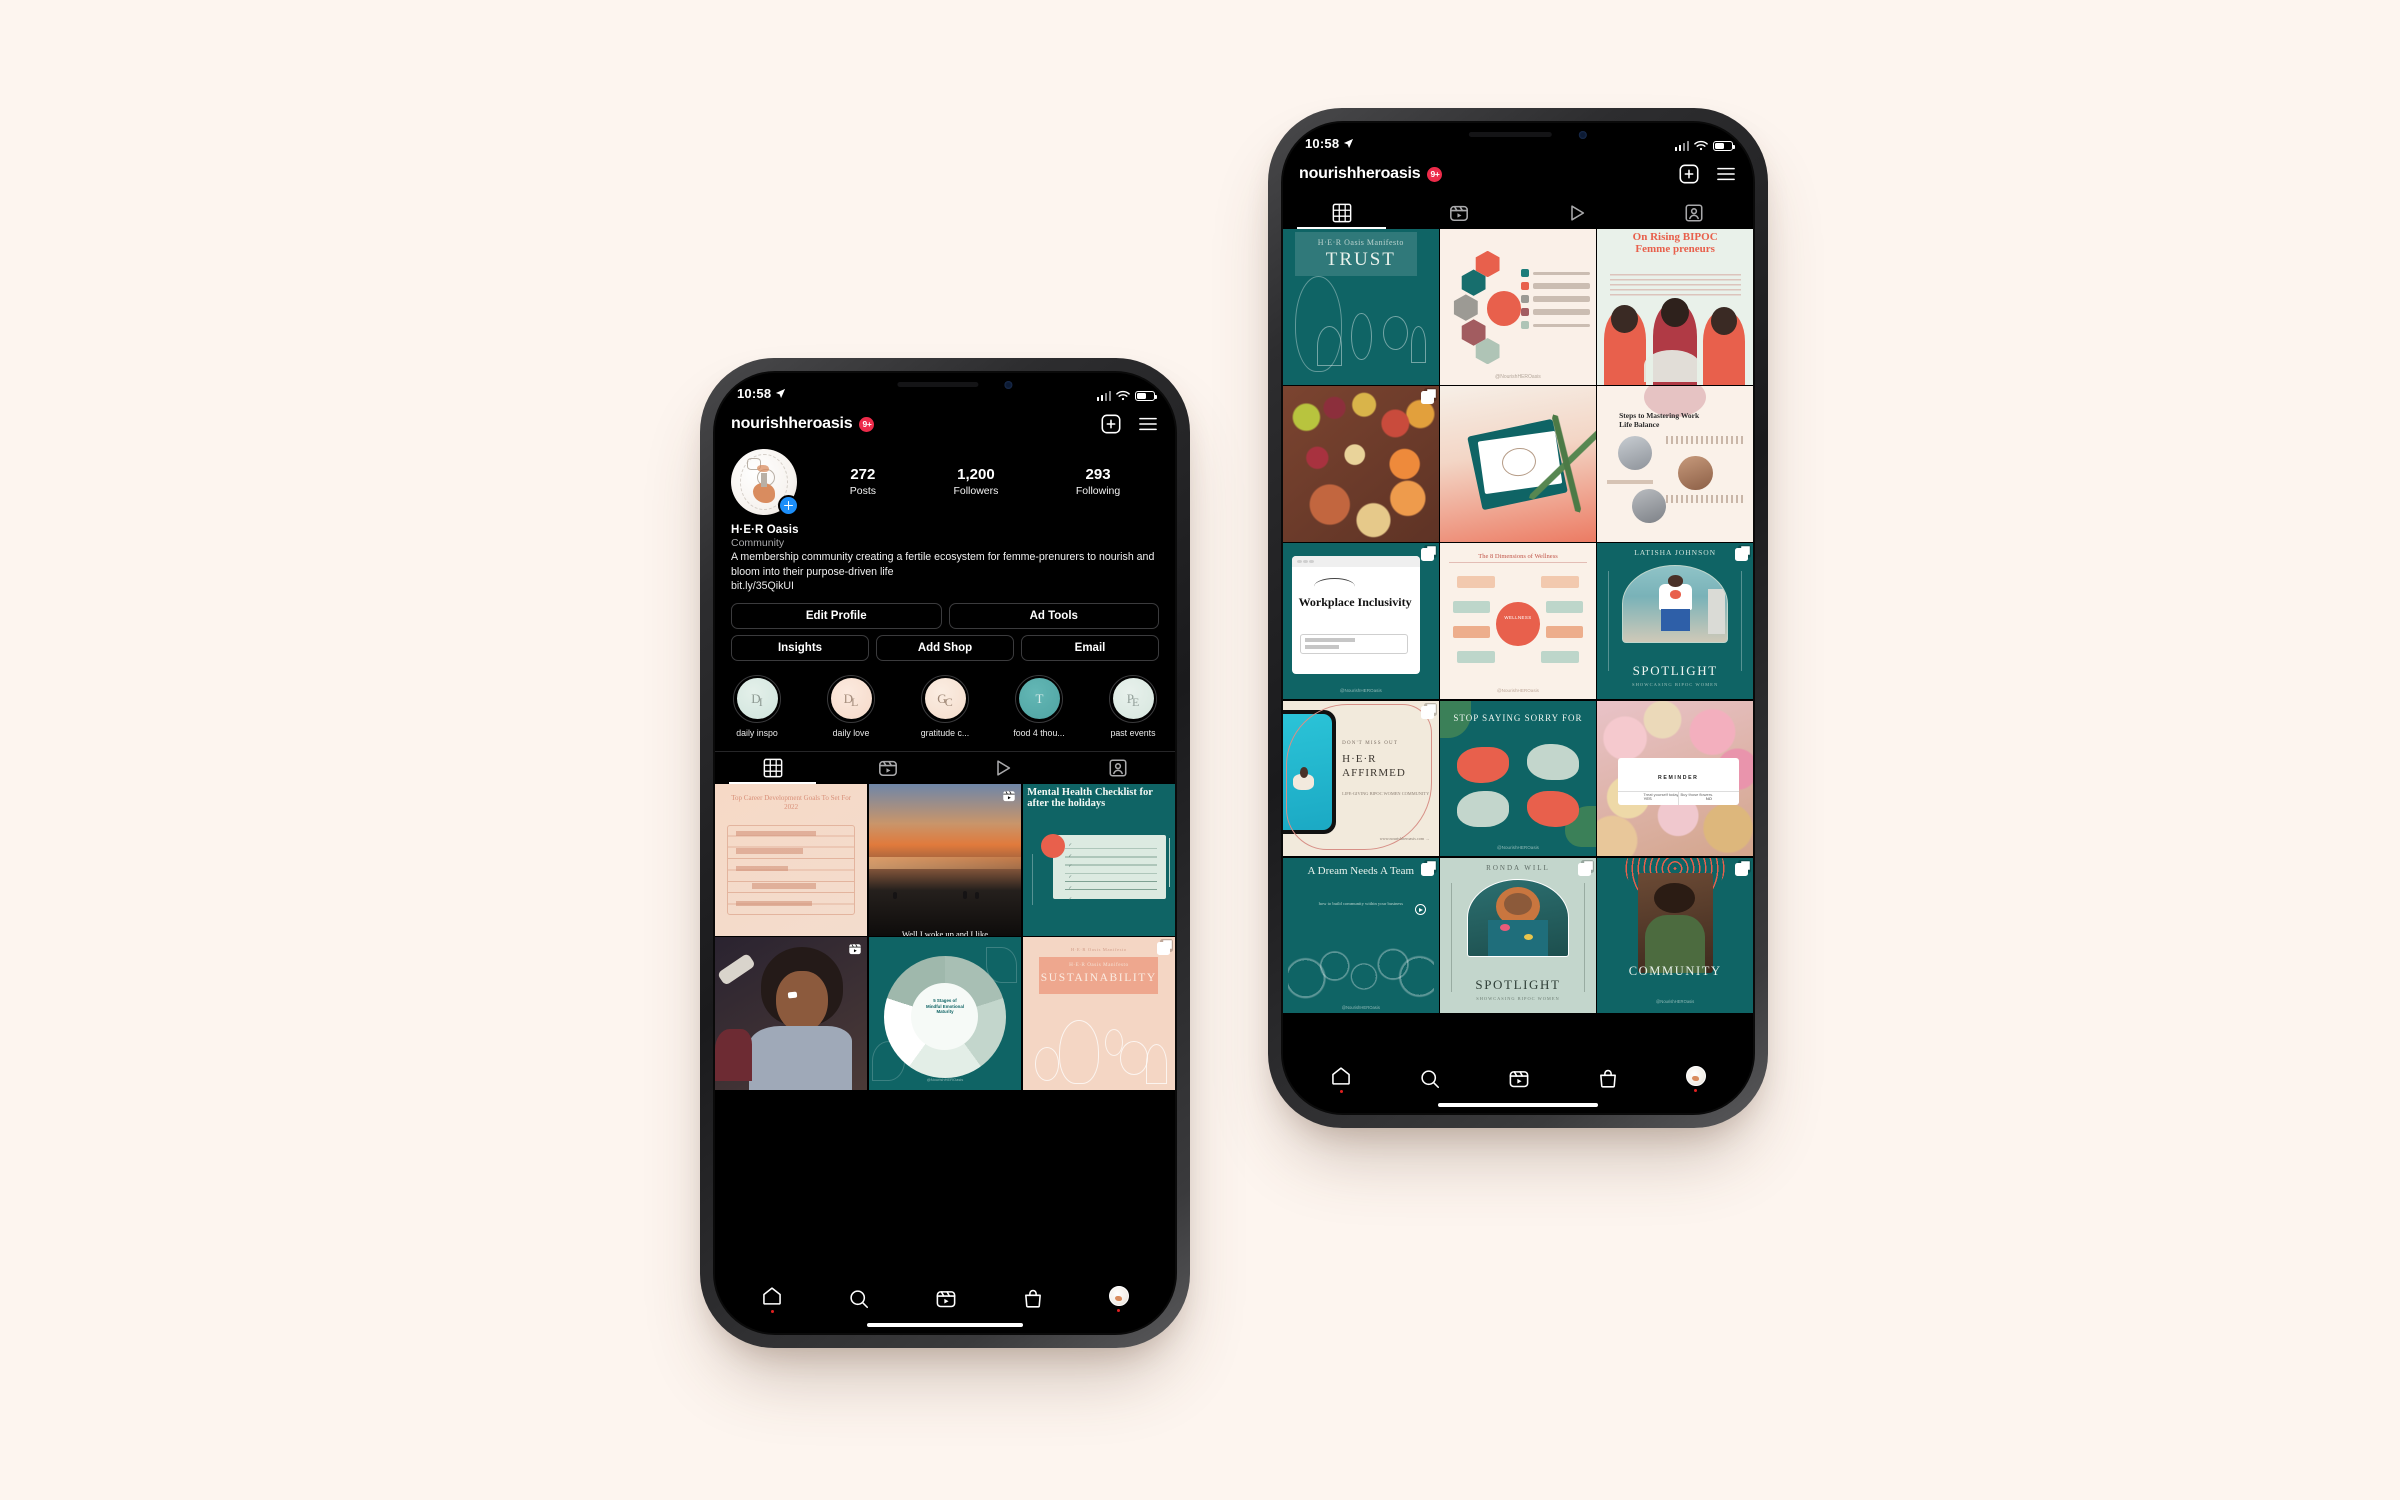 The height and width of the screenshot is (1500, 2400). I want to click on notch, so click(945, 386).